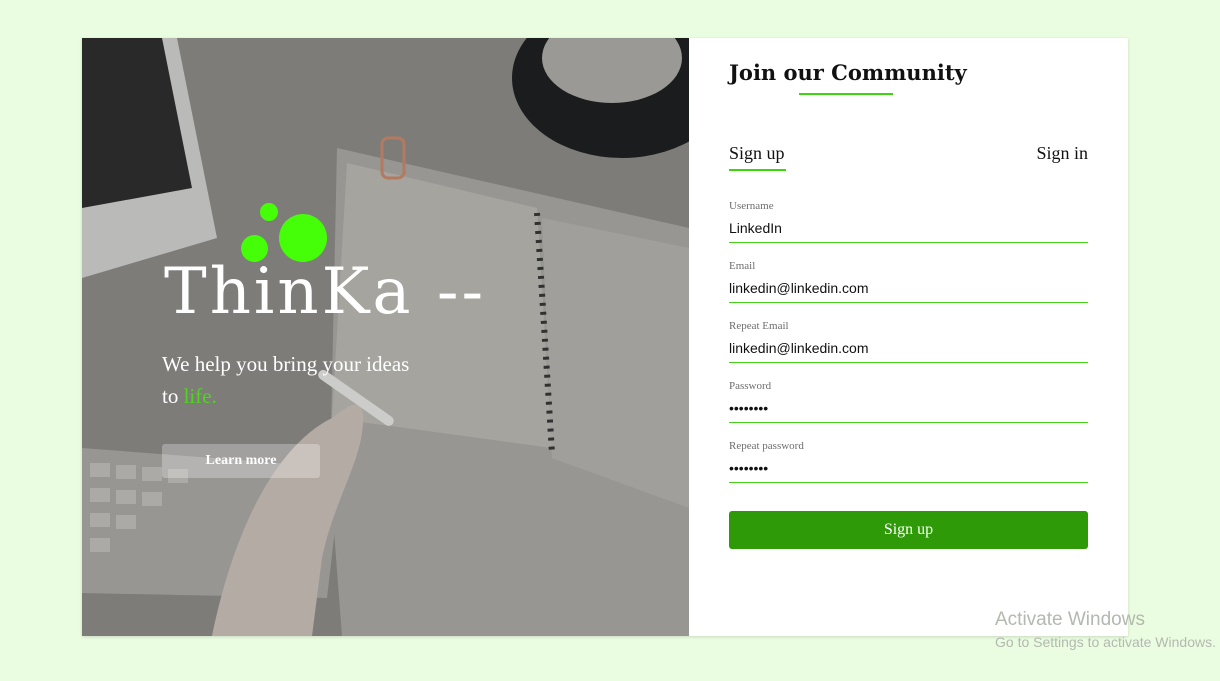 This screenshot has height=681, width=1220. What do you see at coordinates (908, 408) in the screenshot?
I see `password-input` at bounding box center [908, 408].